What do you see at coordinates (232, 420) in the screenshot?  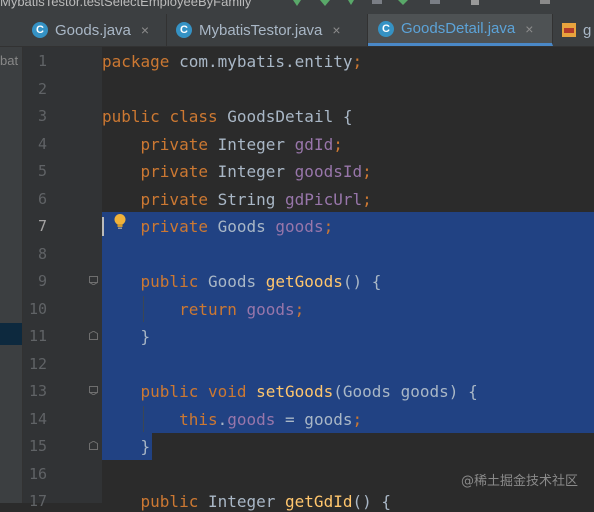 I see `code-line: this.goods = goods;` at bounding box center [232, 420].